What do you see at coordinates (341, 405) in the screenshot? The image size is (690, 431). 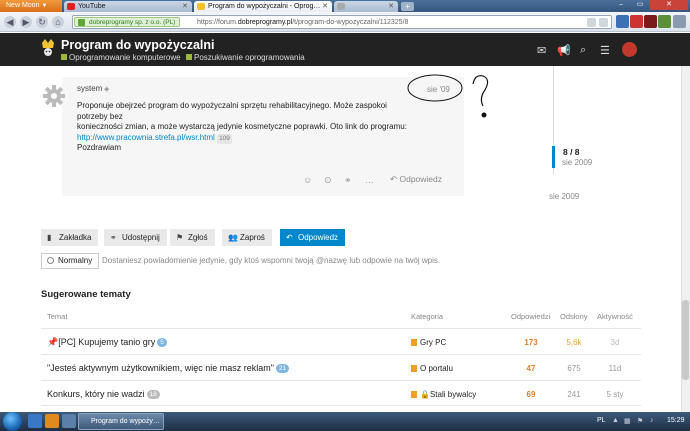 I see `divider` at bounding box center [341, 405].